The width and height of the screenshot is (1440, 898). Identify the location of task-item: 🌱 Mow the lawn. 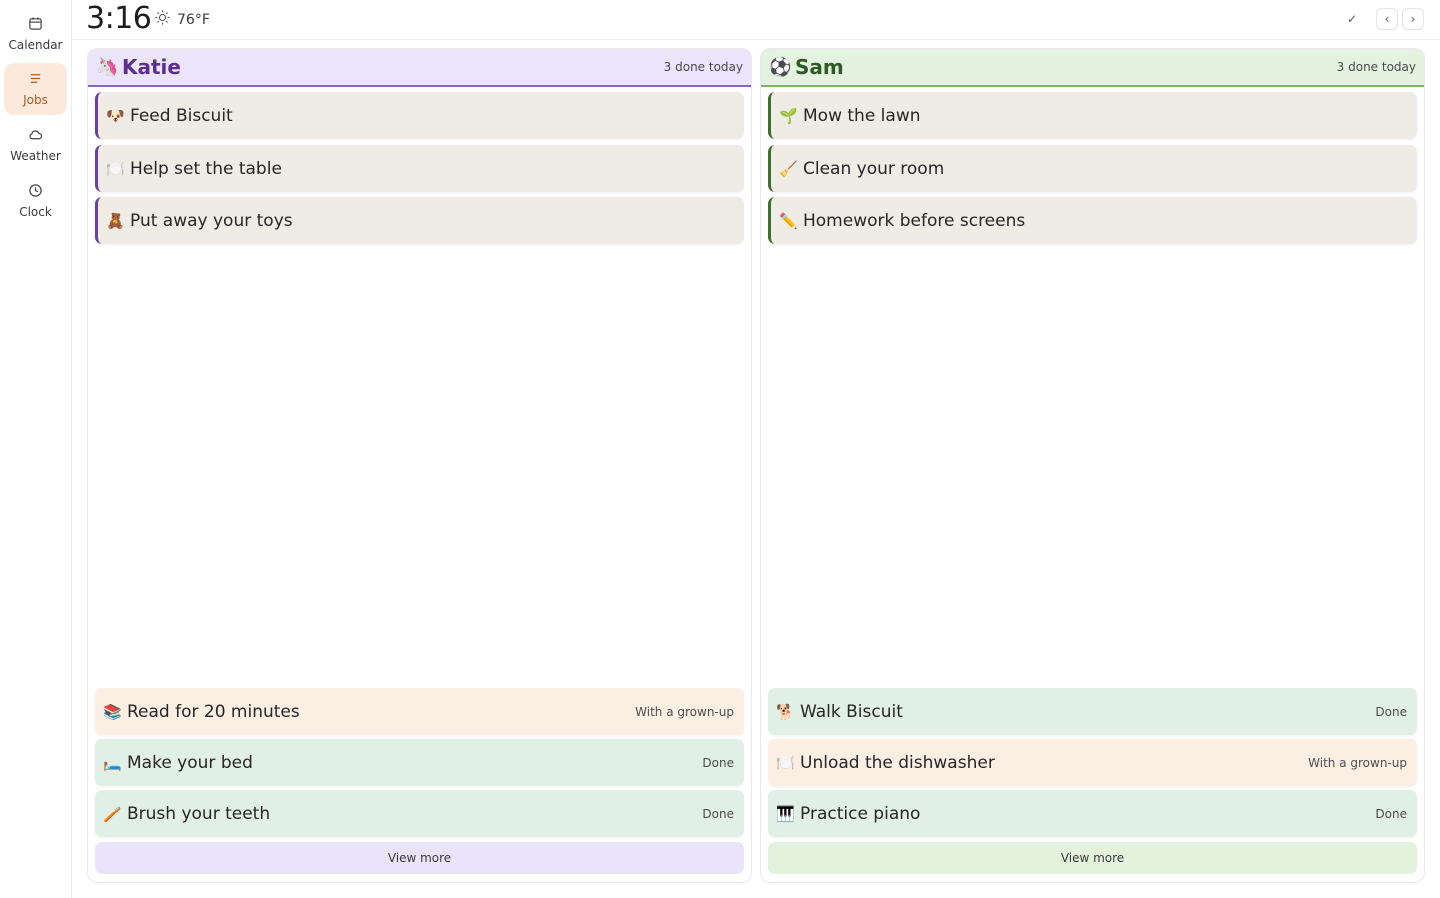
(1092, 115).